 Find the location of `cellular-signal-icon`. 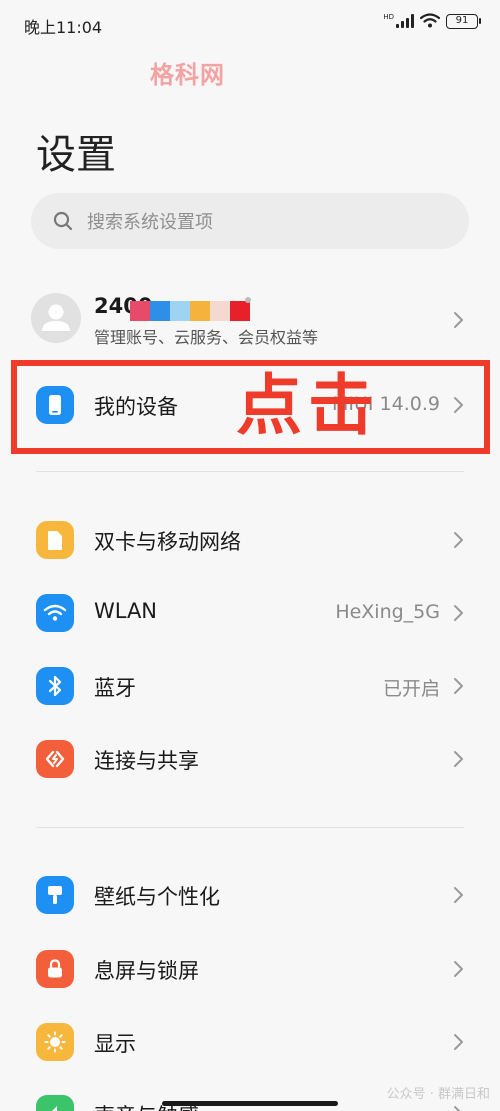

cellular-signal-icon is located at coordinates (405, 21).